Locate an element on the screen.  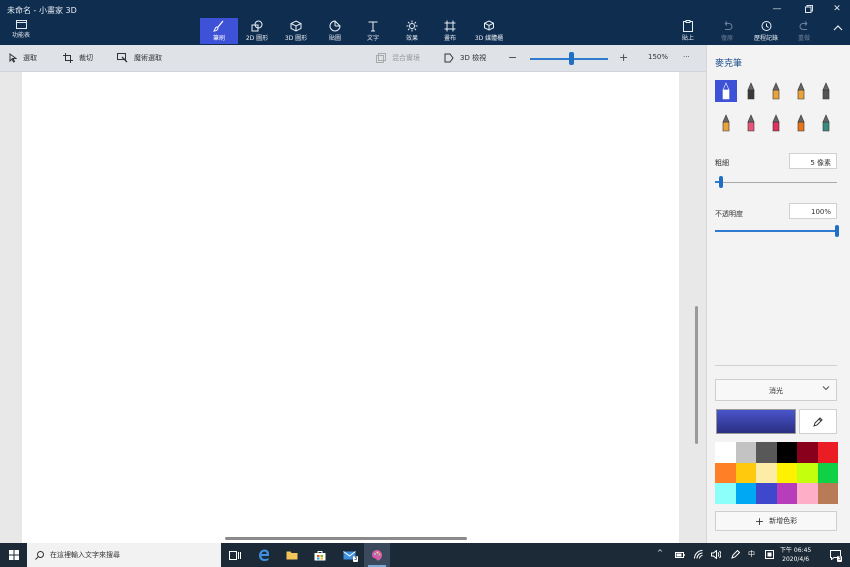
brush-calligraphy-pen-button is located at coordinates (751, 91).